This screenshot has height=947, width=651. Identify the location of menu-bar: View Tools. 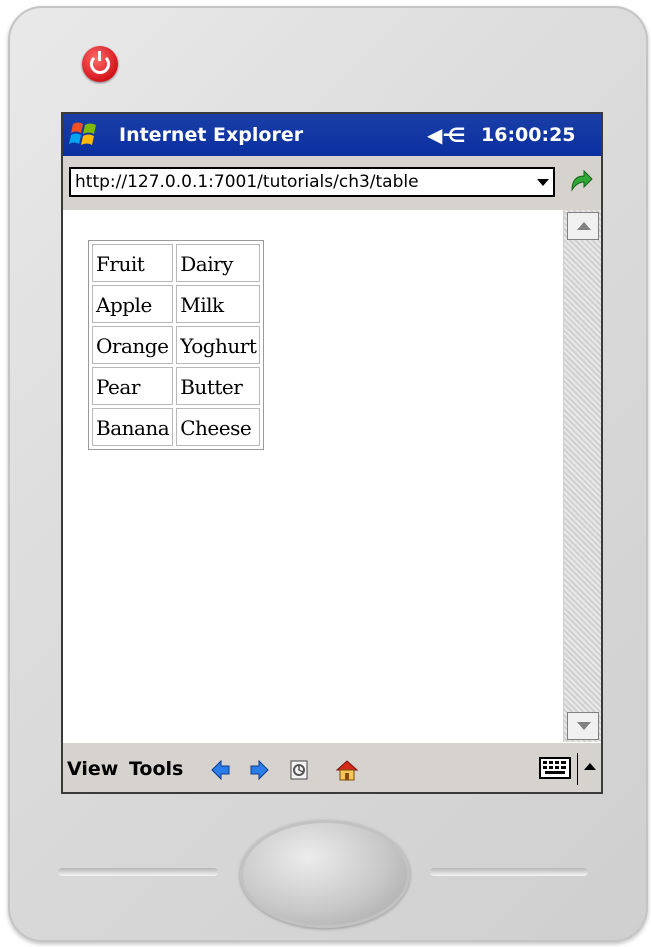
(332, 767).